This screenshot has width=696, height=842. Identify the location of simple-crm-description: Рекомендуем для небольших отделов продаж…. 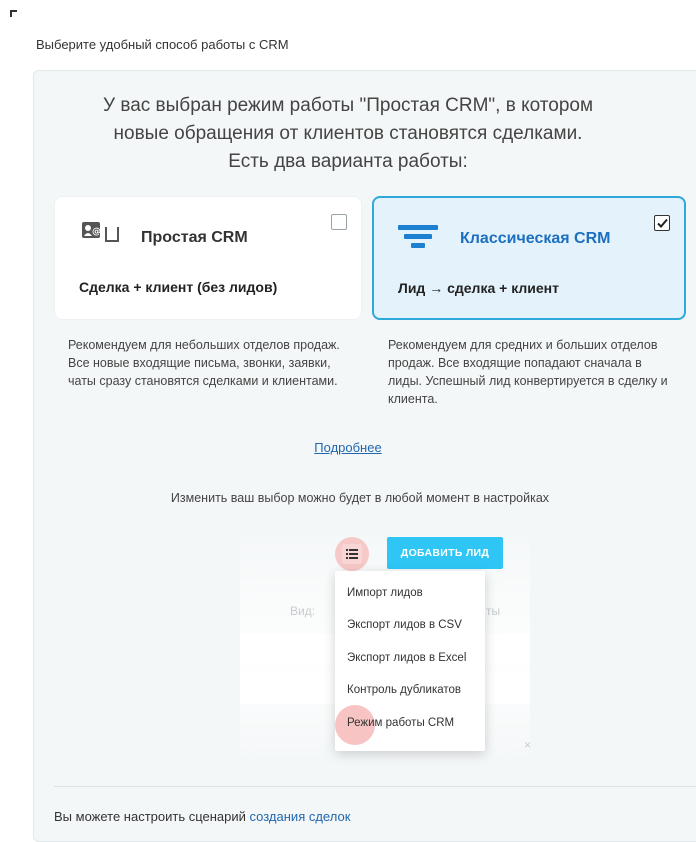
(204, 363).